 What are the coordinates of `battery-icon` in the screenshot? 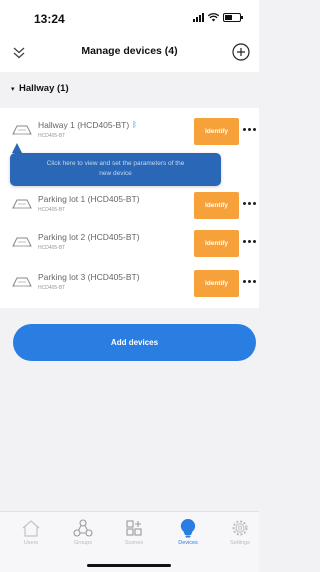 It's located at (233, 17).